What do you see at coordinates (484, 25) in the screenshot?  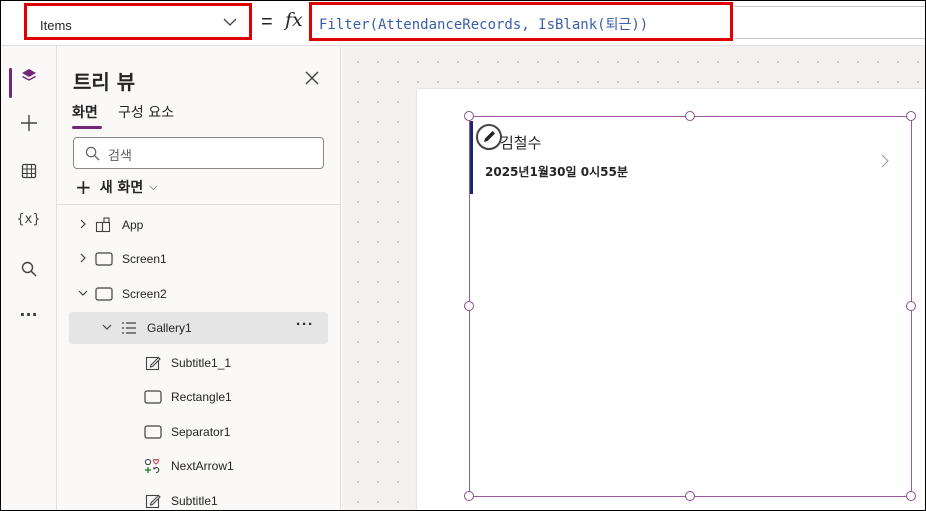 I see `formula-text: Filter(AttendanceRecords, IsBlank(퇴근))` at bounding box center [484, 25].